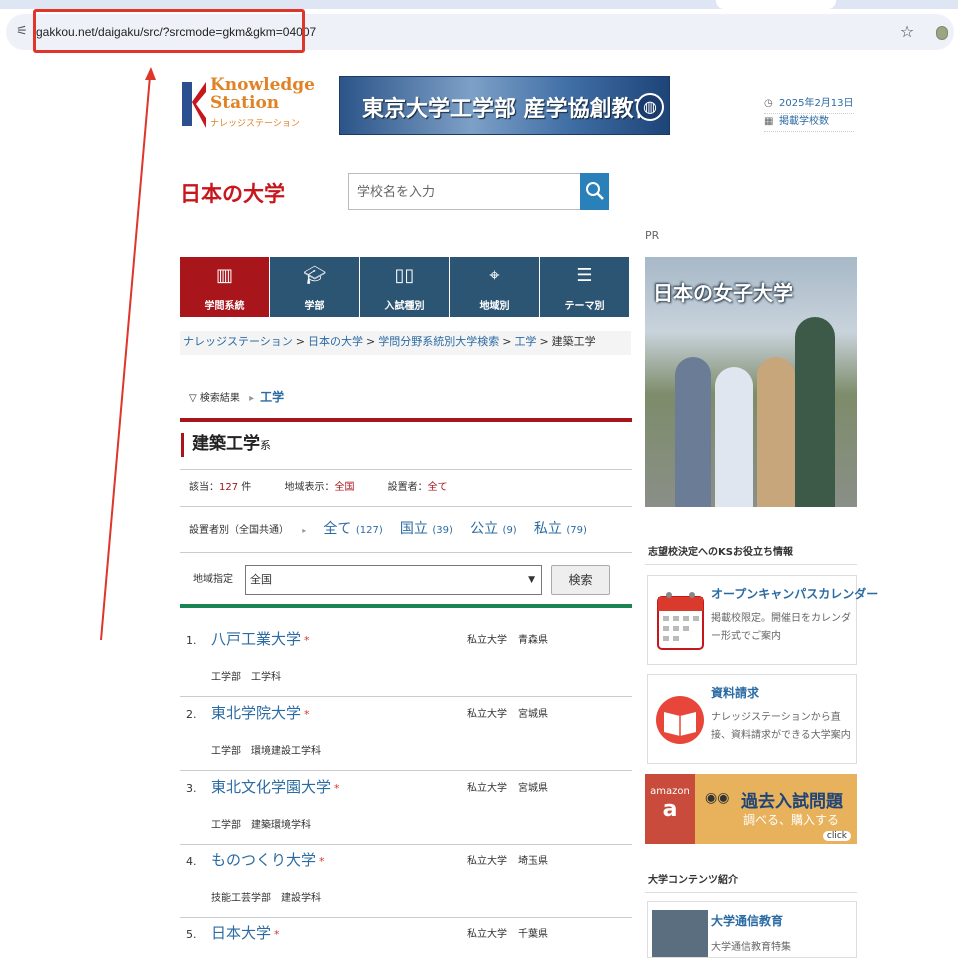 This screenshot has height=958, width=958. I want to click on filter-name: 国立, so click(413, 529).